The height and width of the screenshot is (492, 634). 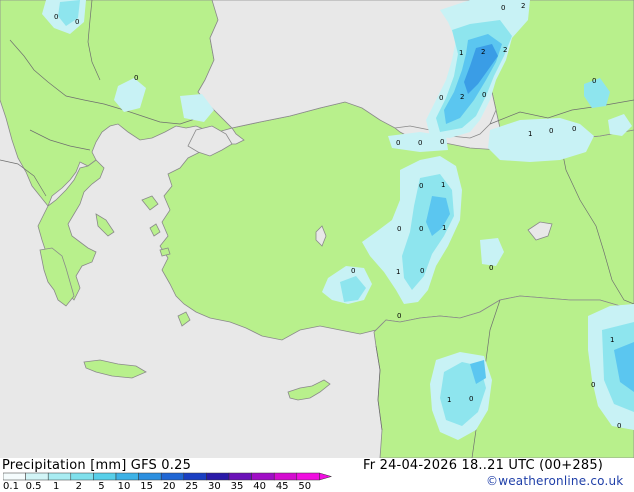 What do you see at coordinates (11, 486) in the screenshot?
I see `scale-tick-label: 0.1` at bounding box center [11, 486].